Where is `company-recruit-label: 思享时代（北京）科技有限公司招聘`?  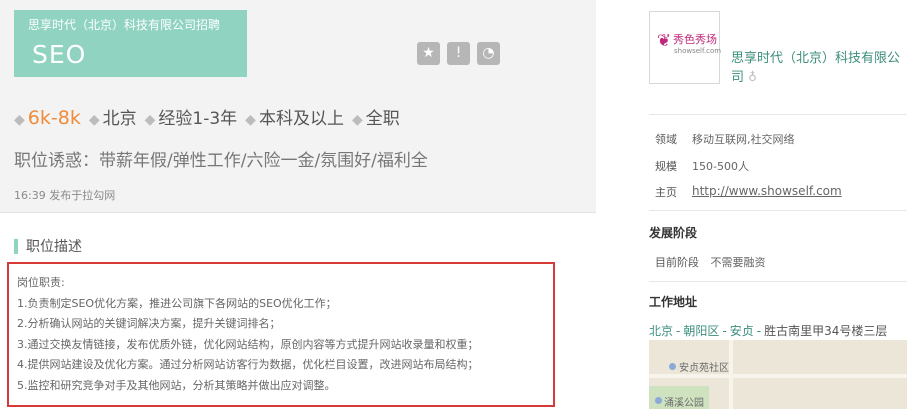 company-recruit-label: 思享时代（北京）科技有限公司招聘 is located at coordinates (124, 24).